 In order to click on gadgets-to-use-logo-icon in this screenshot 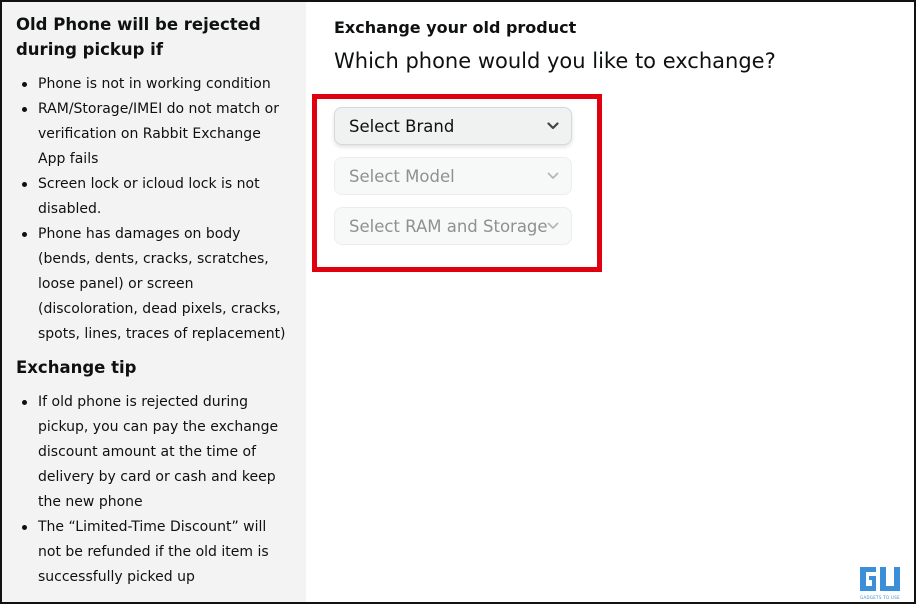, I will do `click(880, 579)`.